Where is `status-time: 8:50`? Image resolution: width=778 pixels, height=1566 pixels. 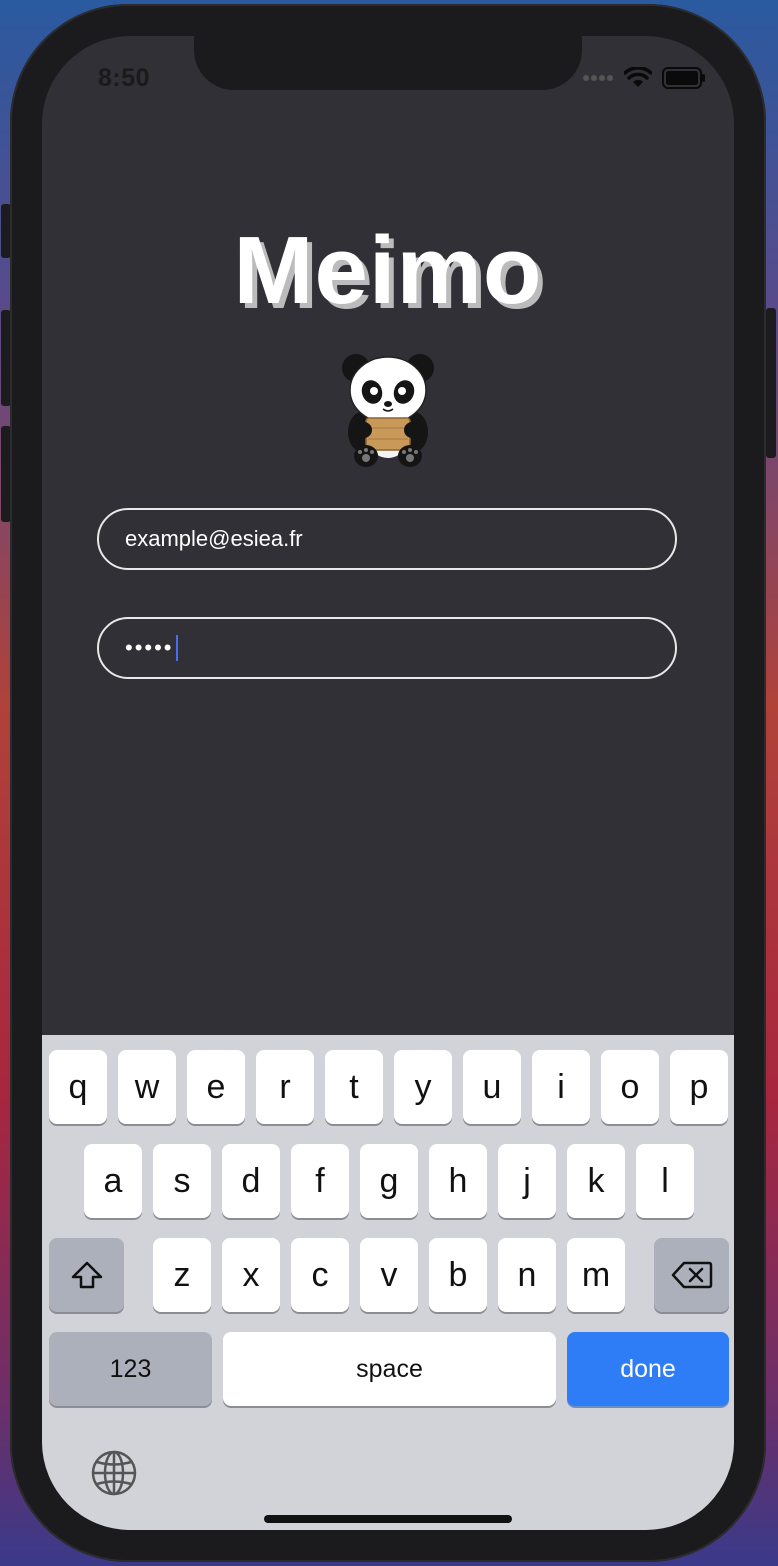
status-time: 8:50 is located at coordinates (124, 78).